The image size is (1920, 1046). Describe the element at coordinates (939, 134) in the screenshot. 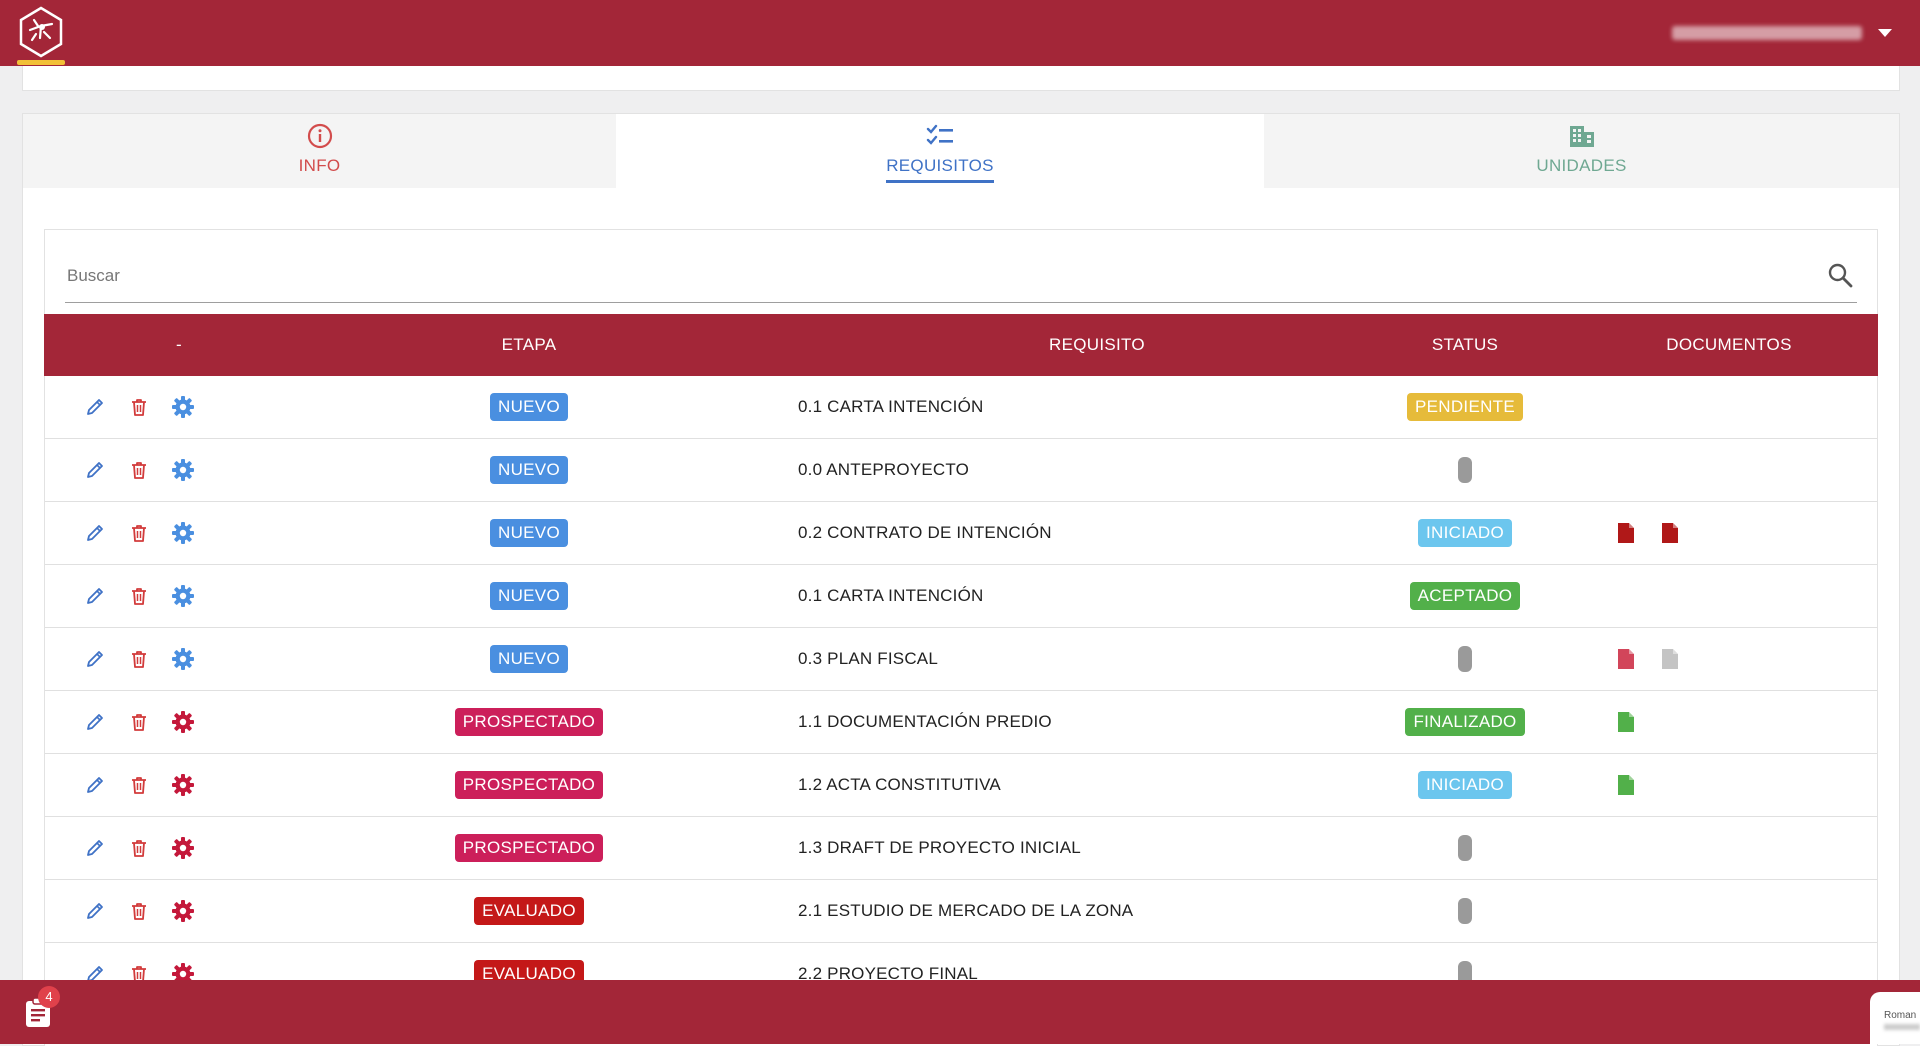

I see `checklist-icon` at that location.